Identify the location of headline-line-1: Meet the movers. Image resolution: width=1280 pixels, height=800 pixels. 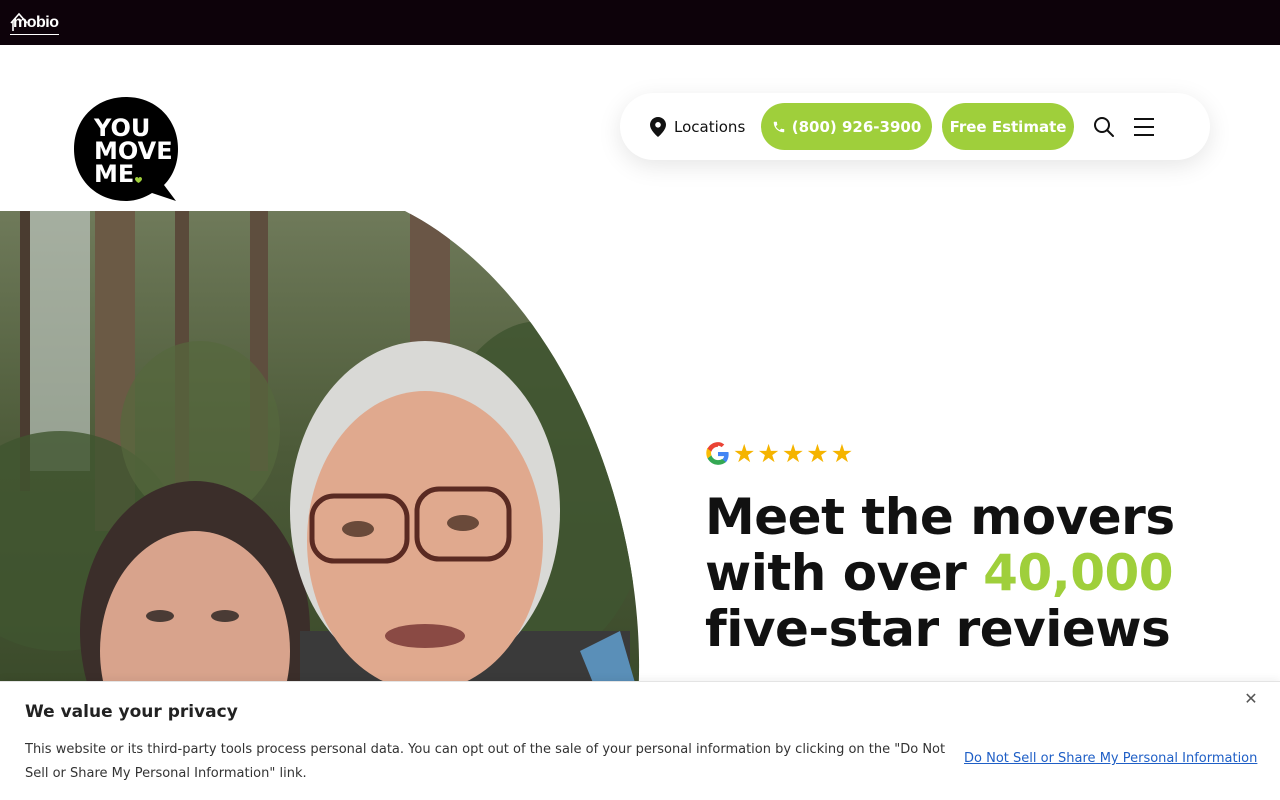
(940, 517).